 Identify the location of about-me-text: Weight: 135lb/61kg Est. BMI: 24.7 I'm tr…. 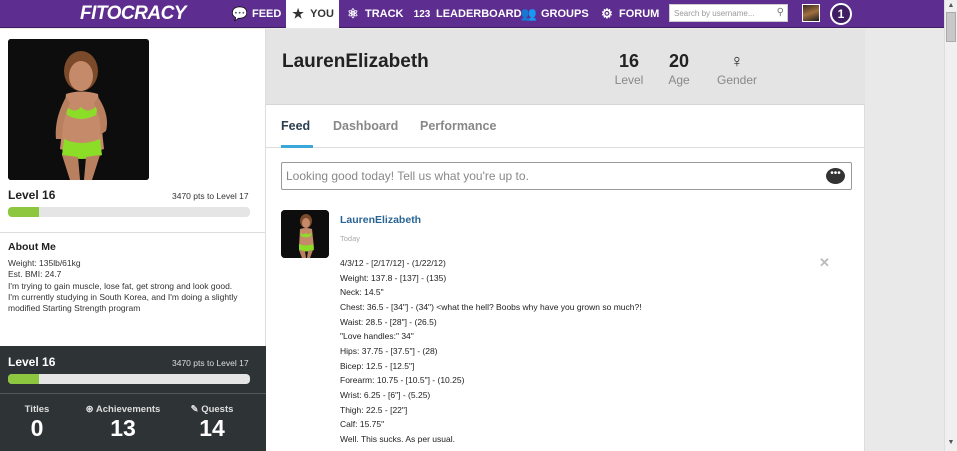
(128, 286).